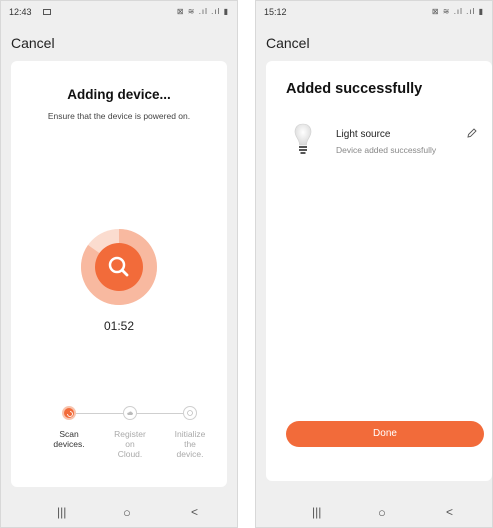 The height and width of the screenshot is (528, 493). What do you see at coordinates (374, 13) in the screenshot?
I see `status-bar: 15:12 ⊠ ≋ .ıl .ıl ▮` at bounding box center [374, 13].